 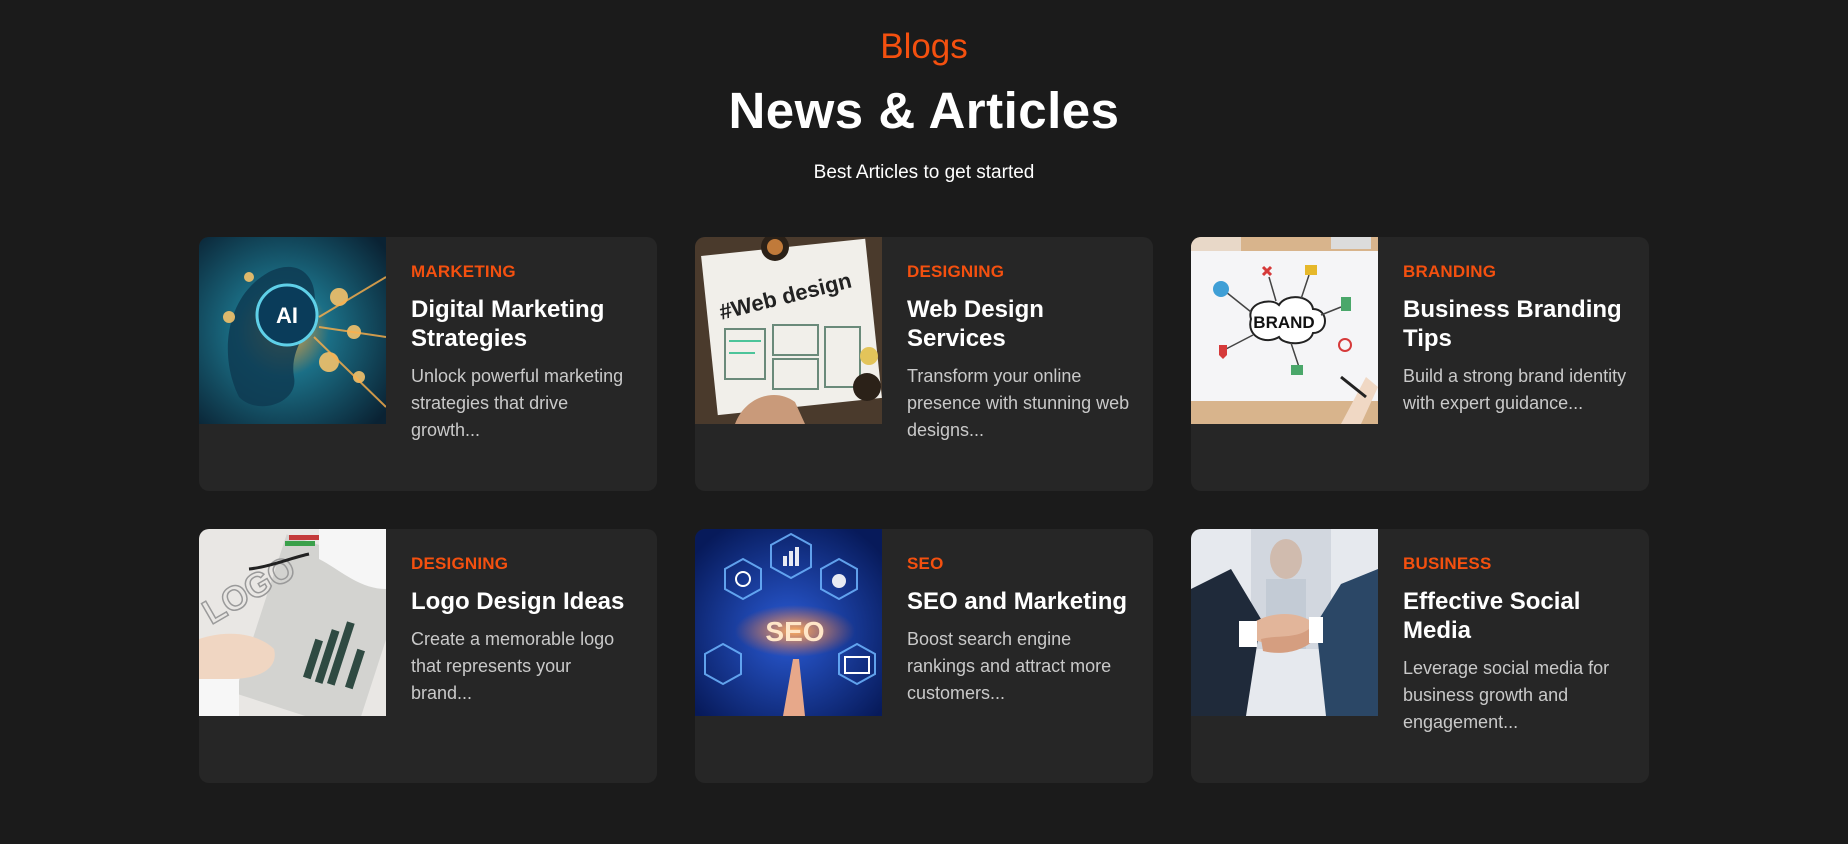 I want to click on article-title: Digital Marketing Strategies, so click(x=523, y=324).